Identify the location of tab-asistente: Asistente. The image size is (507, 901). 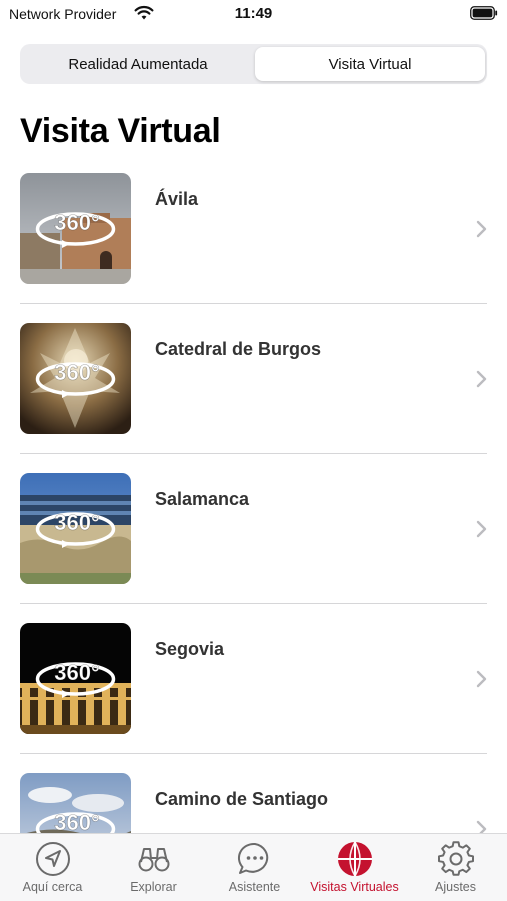
(254, 867).